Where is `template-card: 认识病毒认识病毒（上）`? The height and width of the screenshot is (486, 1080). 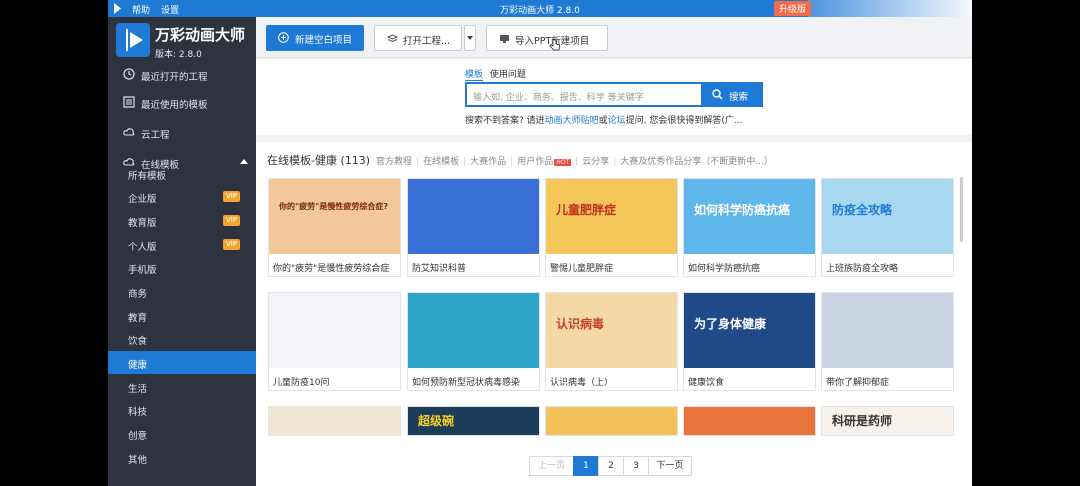
template-card: 认识病毒认识病毒（上） is located at coordinates (611, 341).